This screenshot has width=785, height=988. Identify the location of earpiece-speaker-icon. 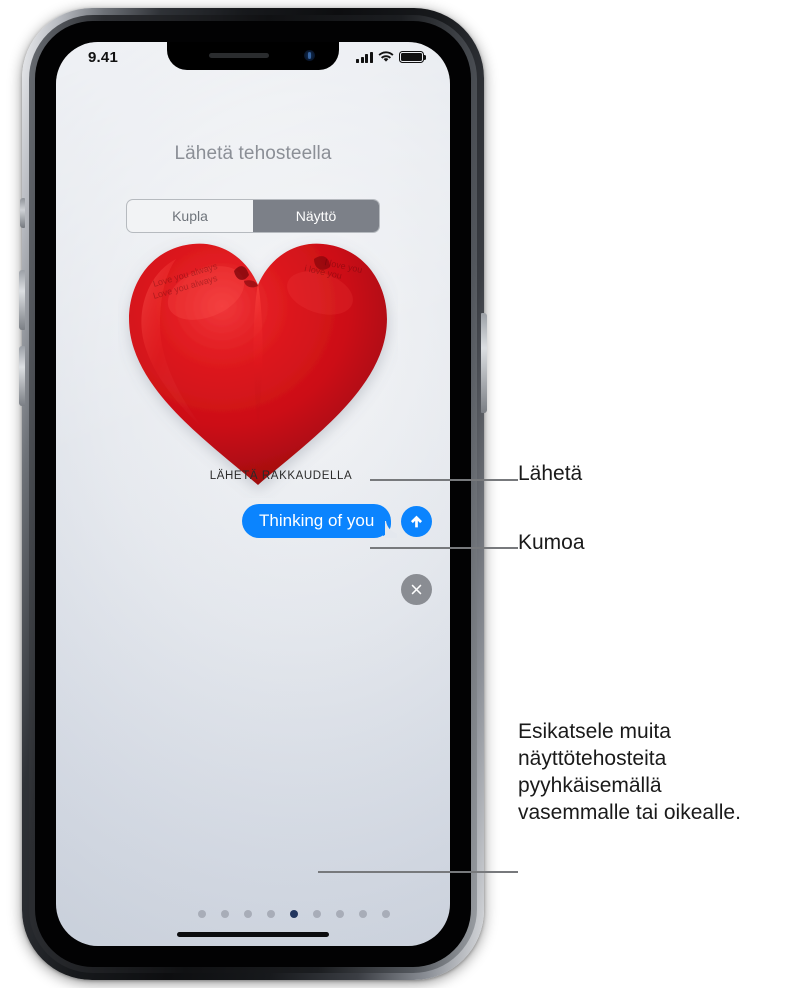
(239, 55).